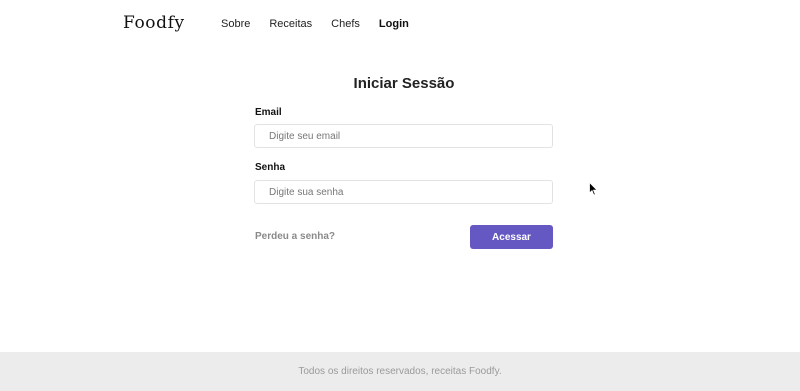  Describe the element at coordinates (268, 112) in the screenshot. I see `email-label: Email` at that location.